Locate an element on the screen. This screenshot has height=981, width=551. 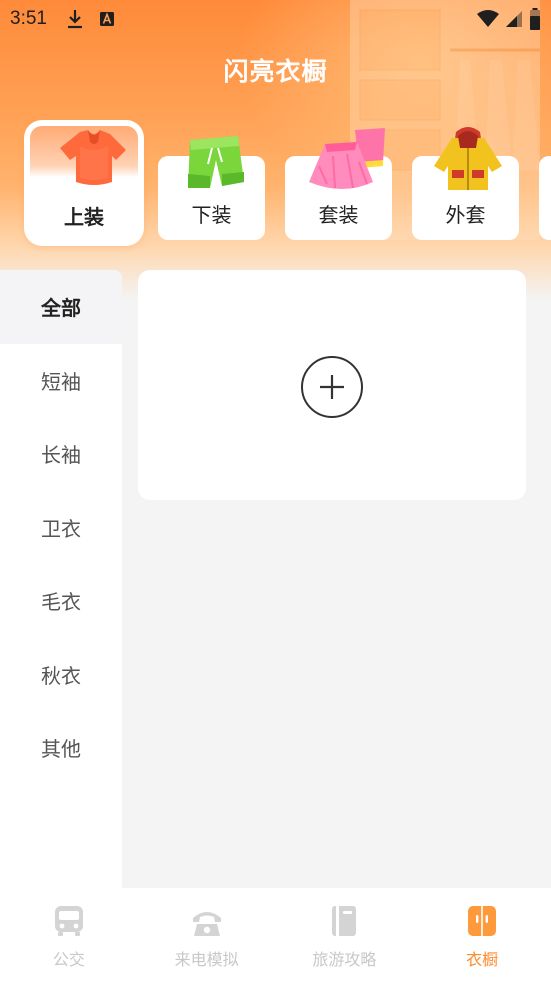
category-tops: 上装 is located at coordinates (84, 183).